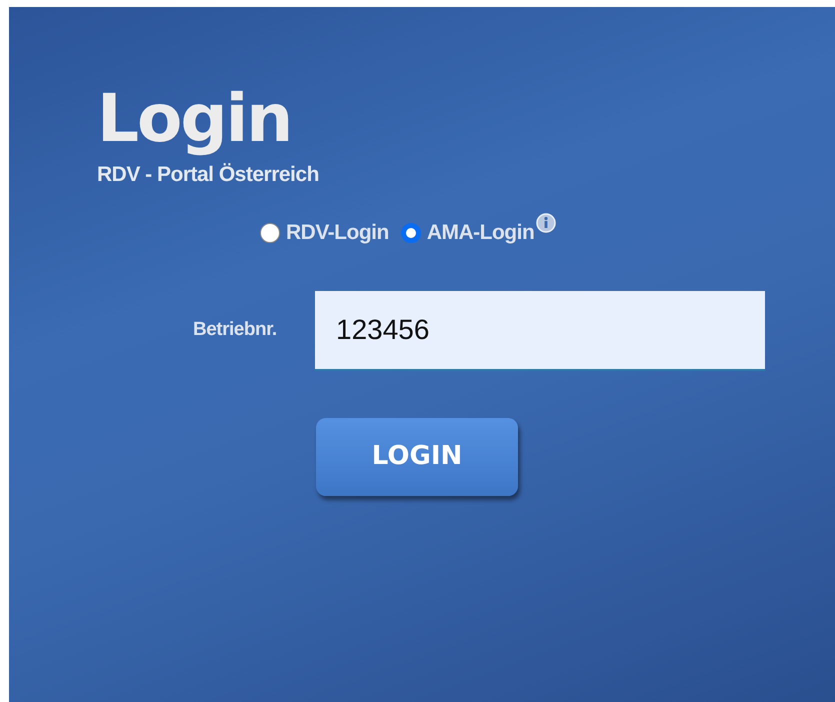 This screenshot has width=835, height=702. I want to click on page-subtitle: RDV - Portal Österreich, so click(208, 175).